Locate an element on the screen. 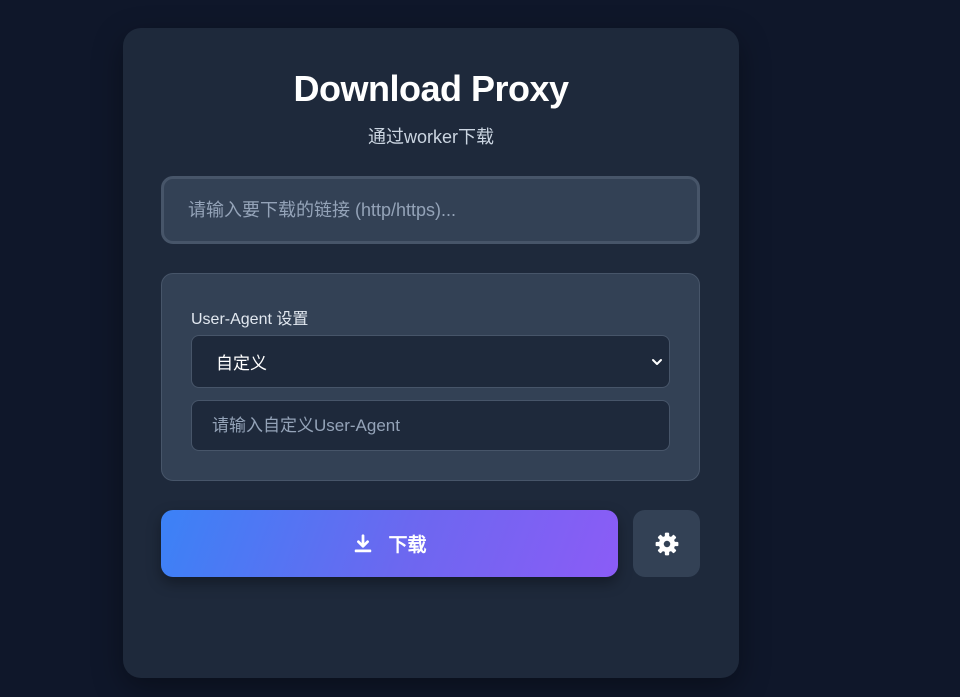 This screenshot has height=697, width=960. gear-icon is located at coordinates (666, 543).